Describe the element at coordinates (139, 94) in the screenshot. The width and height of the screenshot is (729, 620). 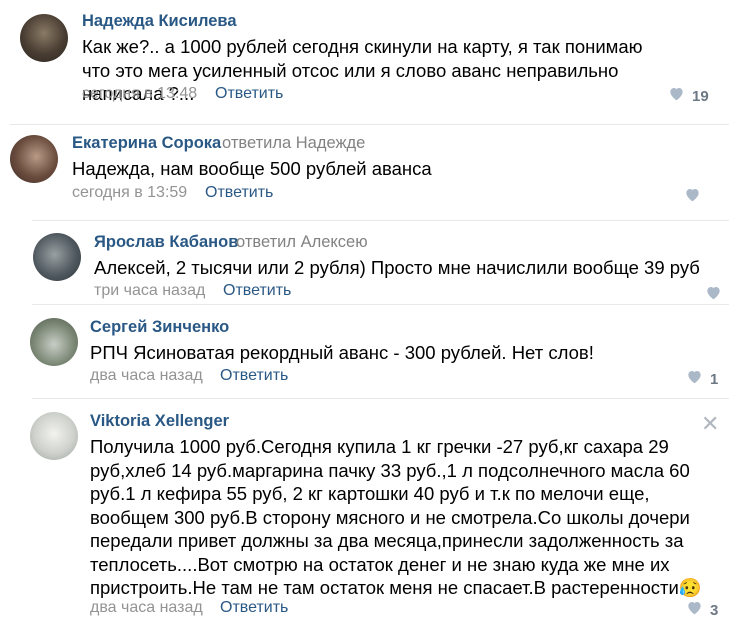
I see `comment-time: сегодня в 13:48` at that location.